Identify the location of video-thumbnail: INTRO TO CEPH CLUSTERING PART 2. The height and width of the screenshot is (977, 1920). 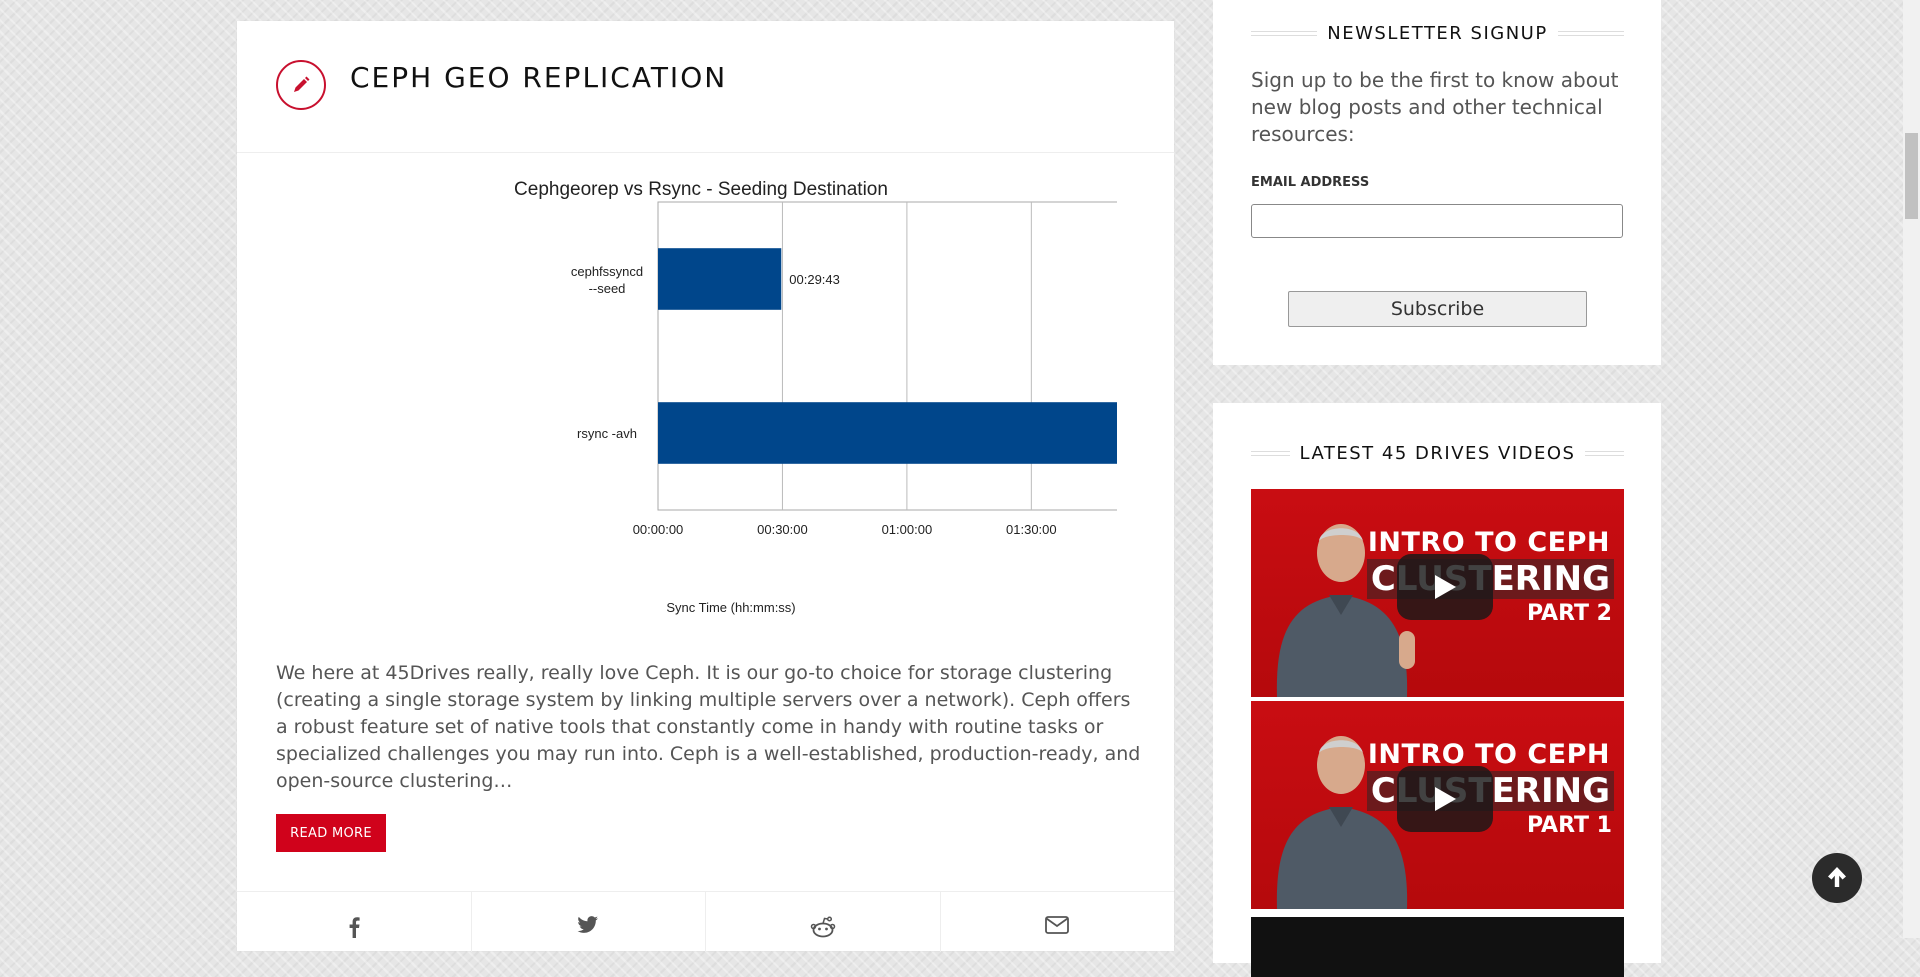
(1437, 593).